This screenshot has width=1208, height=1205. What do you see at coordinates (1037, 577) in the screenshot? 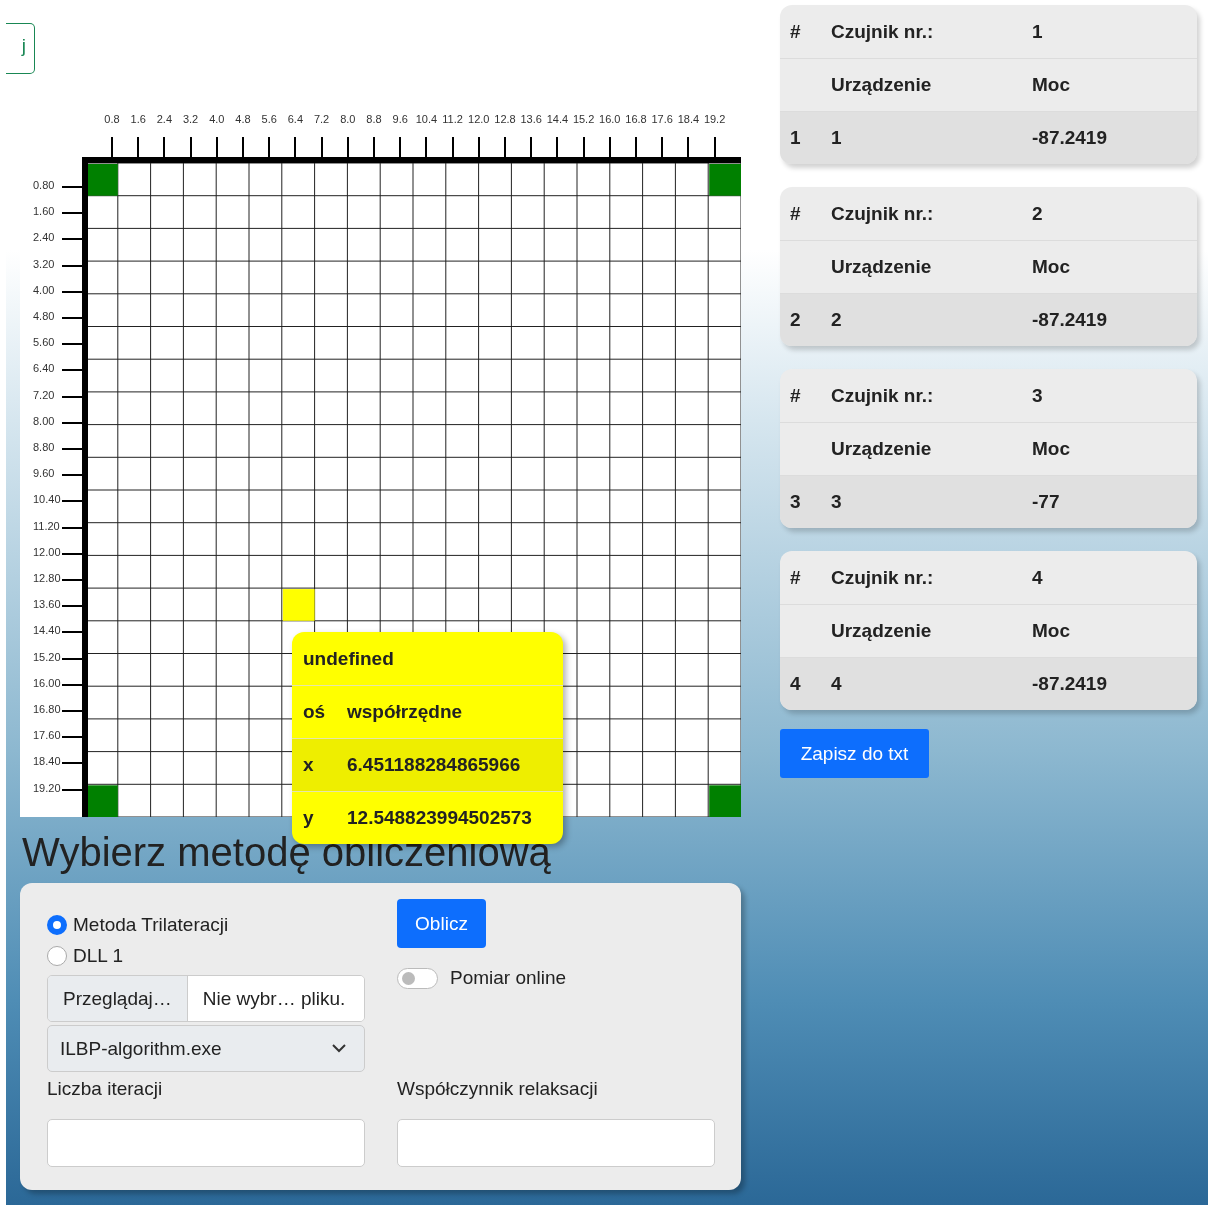
I see `column-header: 4` at bounding box center [1037, 577].